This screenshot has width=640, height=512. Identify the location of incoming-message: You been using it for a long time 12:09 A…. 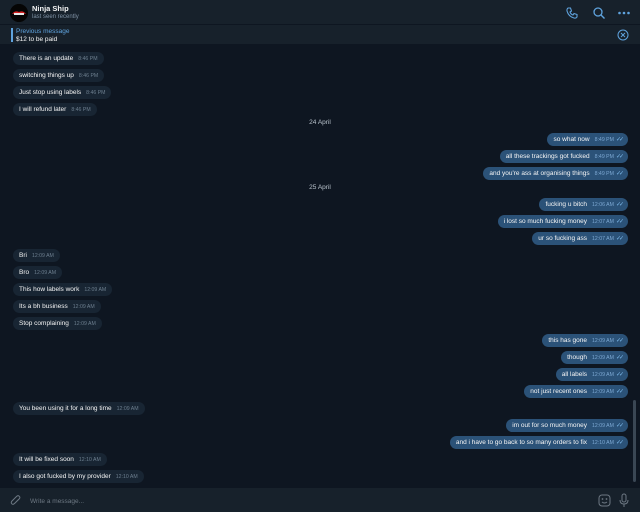
(79, 408).